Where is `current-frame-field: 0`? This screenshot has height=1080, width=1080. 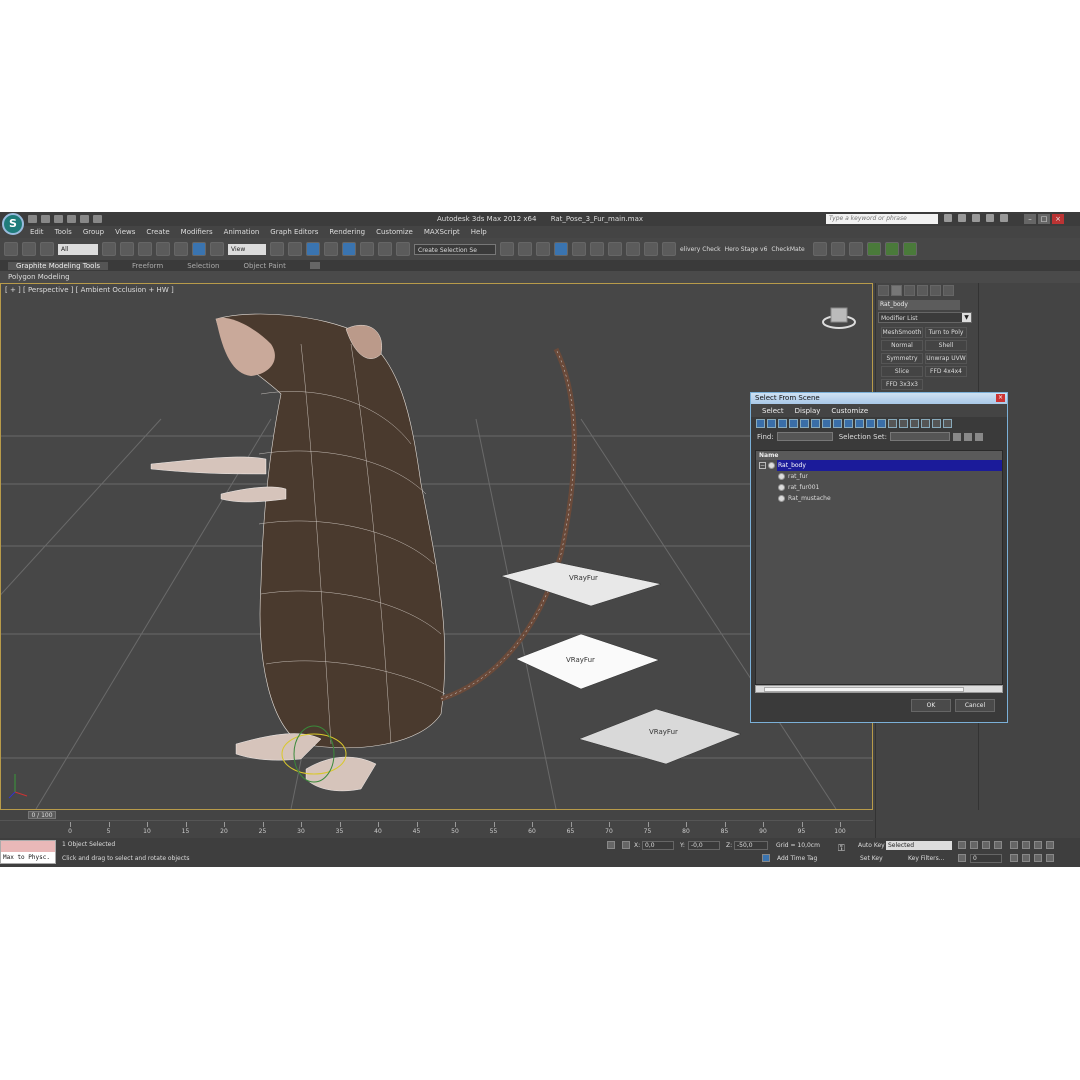 current-frame-field: 0 is located at coordinates (986, 858).